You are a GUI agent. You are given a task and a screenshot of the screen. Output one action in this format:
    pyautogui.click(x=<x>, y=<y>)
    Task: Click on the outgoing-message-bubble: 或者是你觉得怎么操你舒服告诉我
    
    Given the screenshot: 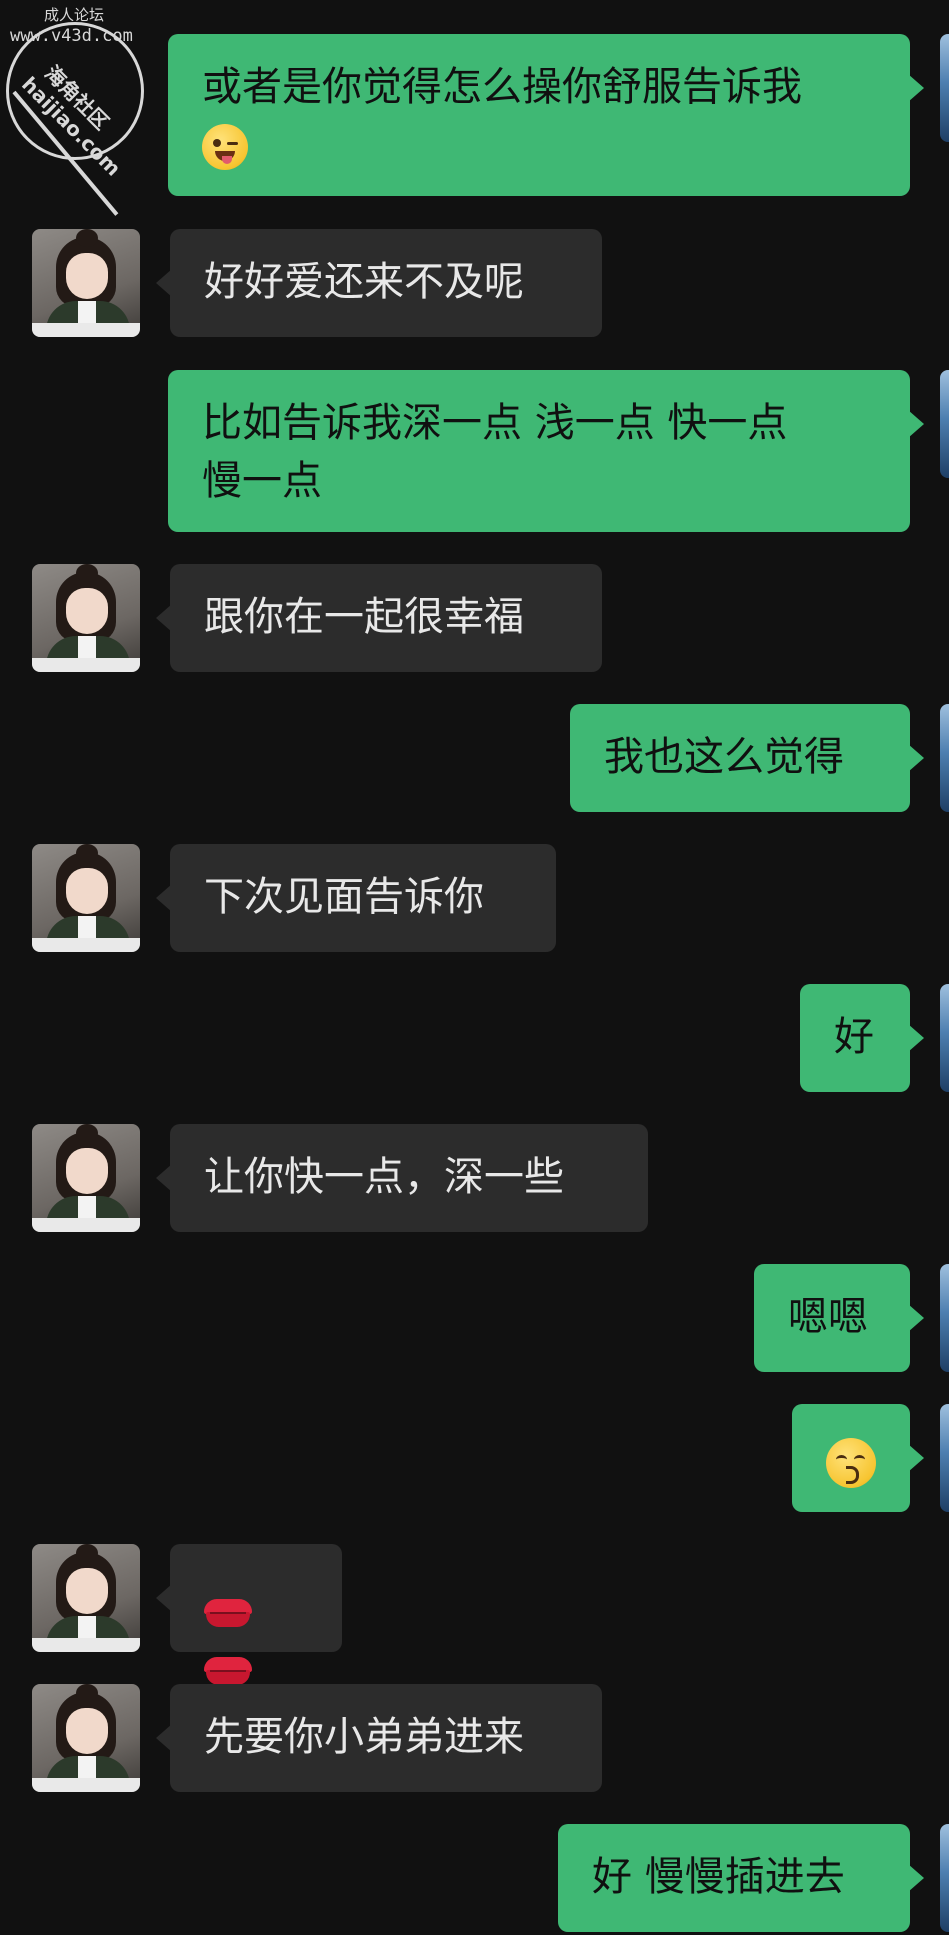 What is the action you would take?
    pyautogui.click(x=546, y=115)
    